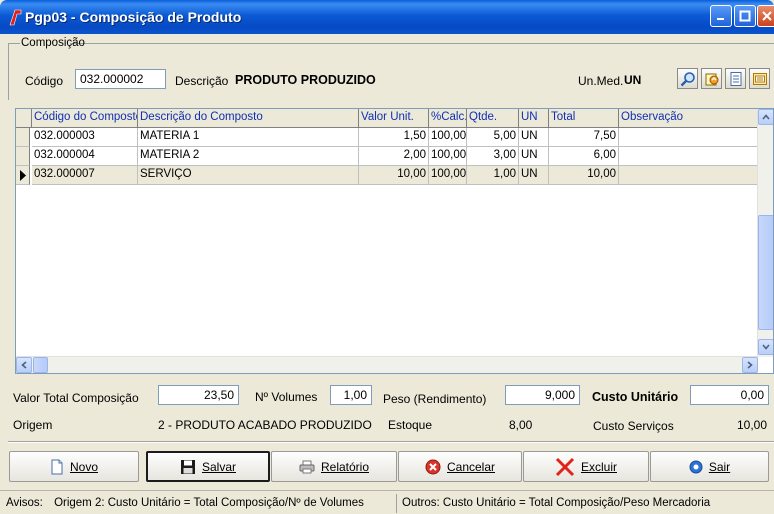 The height and width of the screenshot is (514, 774). What do you see at coordinates (696, 466) in the screenshot?
I see `exit-icon` at bounding box center [696, 466].